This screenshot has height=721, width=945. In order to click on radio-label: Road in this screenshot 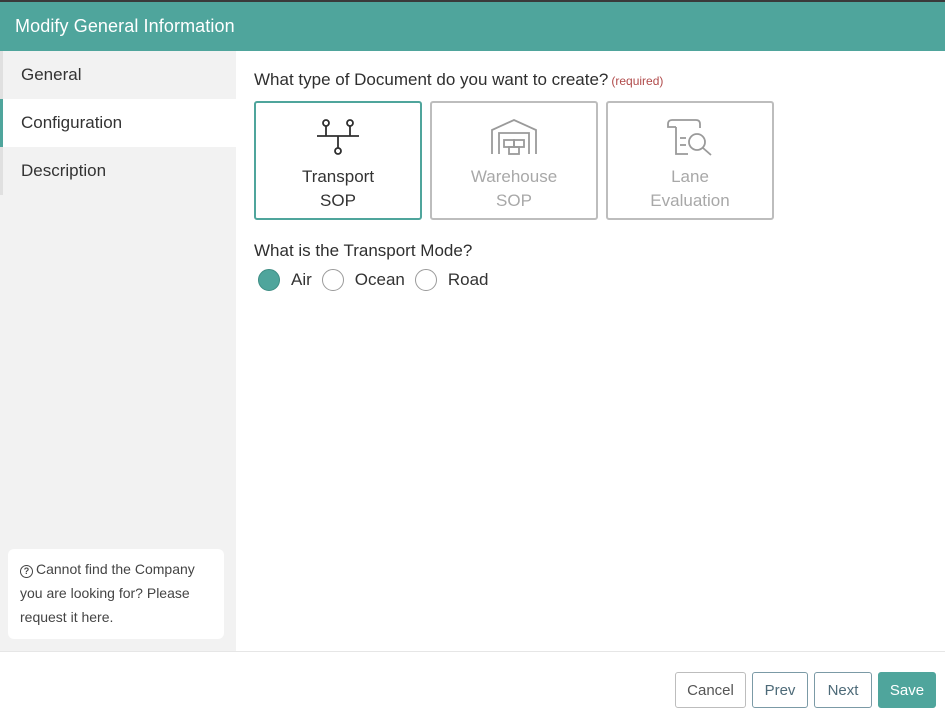, I will do `click(468, 279)`.